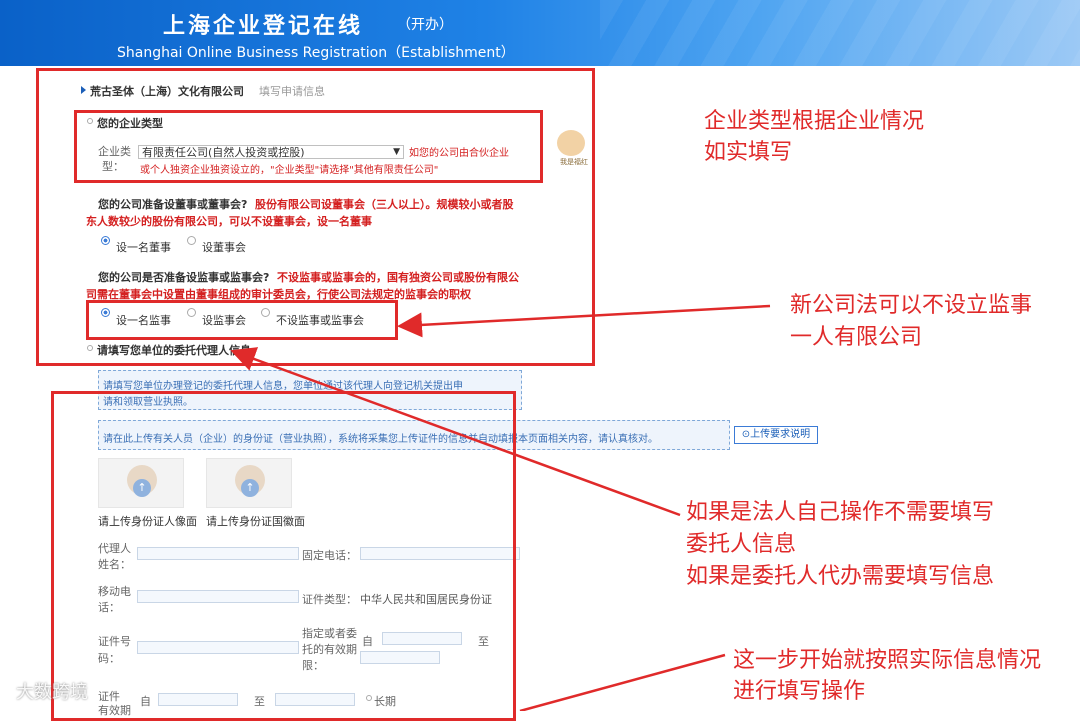 The width and height of the screenshot is (1080, 721). What do you see at coordinates (814, 121) in the screenshot?
I see `annotation-type-1: 企业类型根据企业情况` at bounding box center [814, 121].